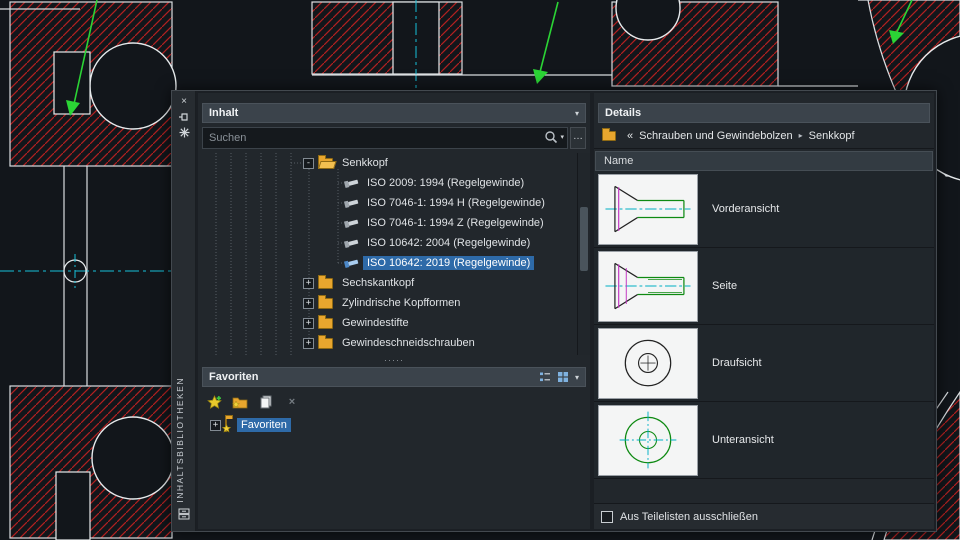  What do you see at coordinates (764, 113) in the screenshot?
I see `details-panel-header: Details` at bounding box center [764, 113].